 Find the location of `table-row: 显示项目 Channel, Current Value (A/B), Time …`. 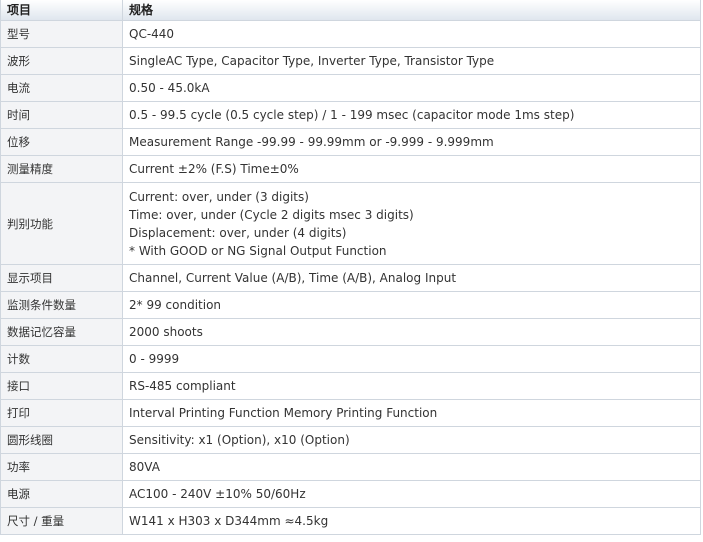

table-row: 显示项目 Channel, Current Value (A/B), Time … is located at coordinates (350, 278).